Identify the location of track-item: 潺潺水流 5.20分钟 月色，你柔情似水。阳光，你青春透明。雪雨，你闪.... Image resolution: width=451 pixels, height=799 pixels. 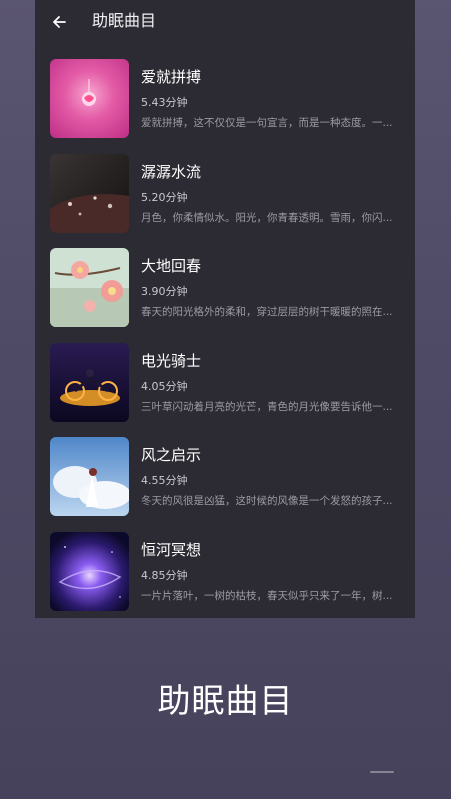
(225, 201).